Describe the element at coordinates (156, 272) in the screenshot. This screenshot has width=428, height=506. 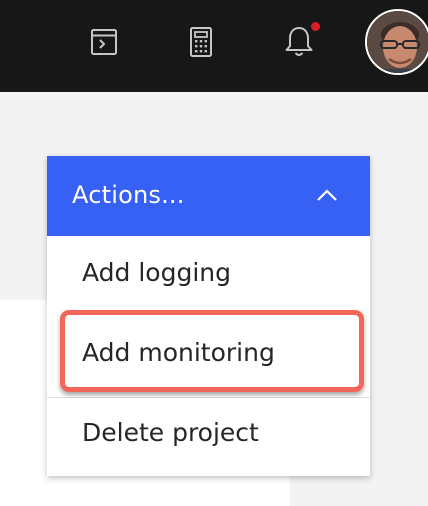
I see `menu-item-label: Add logging` at that location.